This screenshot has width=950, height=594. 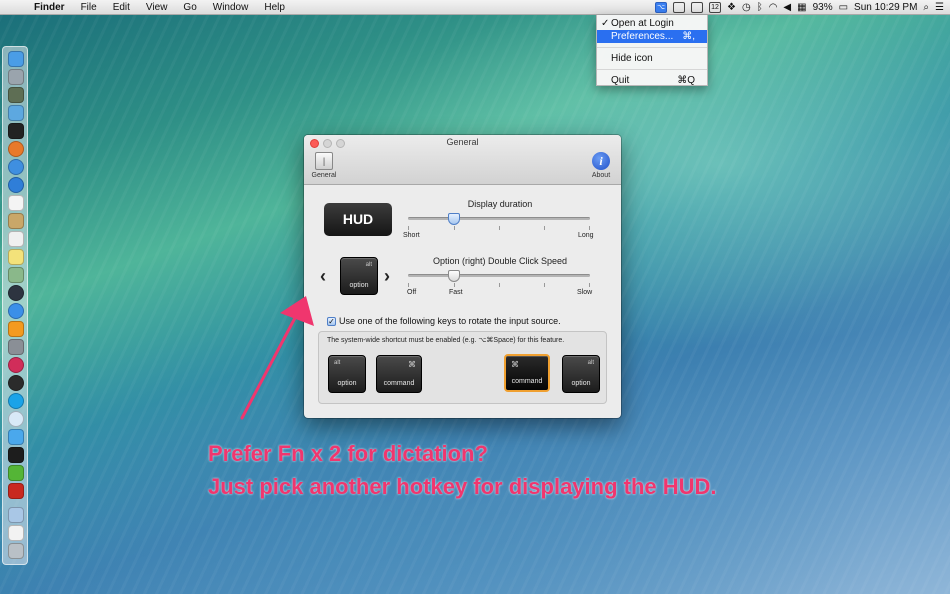 What do you see at coordinates (331, 321) in the screenshot?
I see `rotate-input-checkbox: ✓` at bounding box center [331, 321].